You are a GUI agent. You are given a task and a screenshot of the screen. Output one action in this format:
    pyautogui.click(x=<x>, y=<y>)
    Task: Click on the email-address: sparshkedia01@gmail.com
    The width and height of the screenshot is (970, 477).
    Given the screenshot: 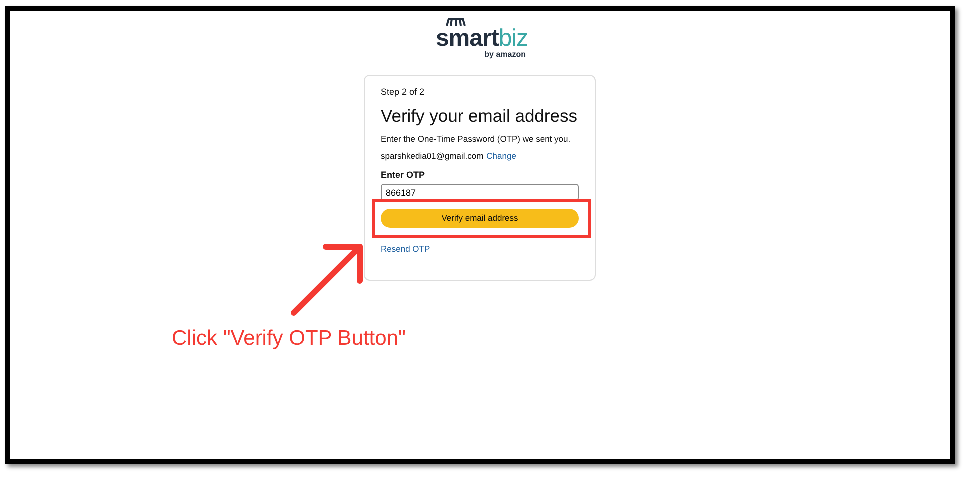 What is the action you would take?
    pyautogui.click(x=432, y=156)
    